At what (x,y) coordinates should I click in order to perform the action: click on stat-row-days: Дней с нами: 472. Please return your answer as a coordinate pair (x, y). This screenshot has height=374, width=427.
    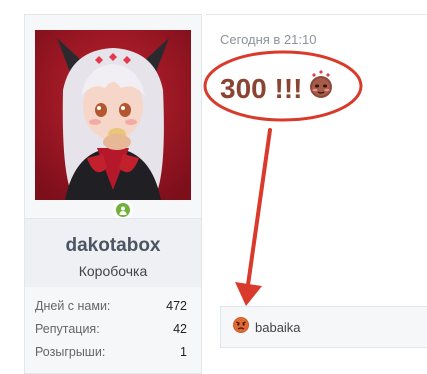
    Looking at the image, I should click on (111, 308).